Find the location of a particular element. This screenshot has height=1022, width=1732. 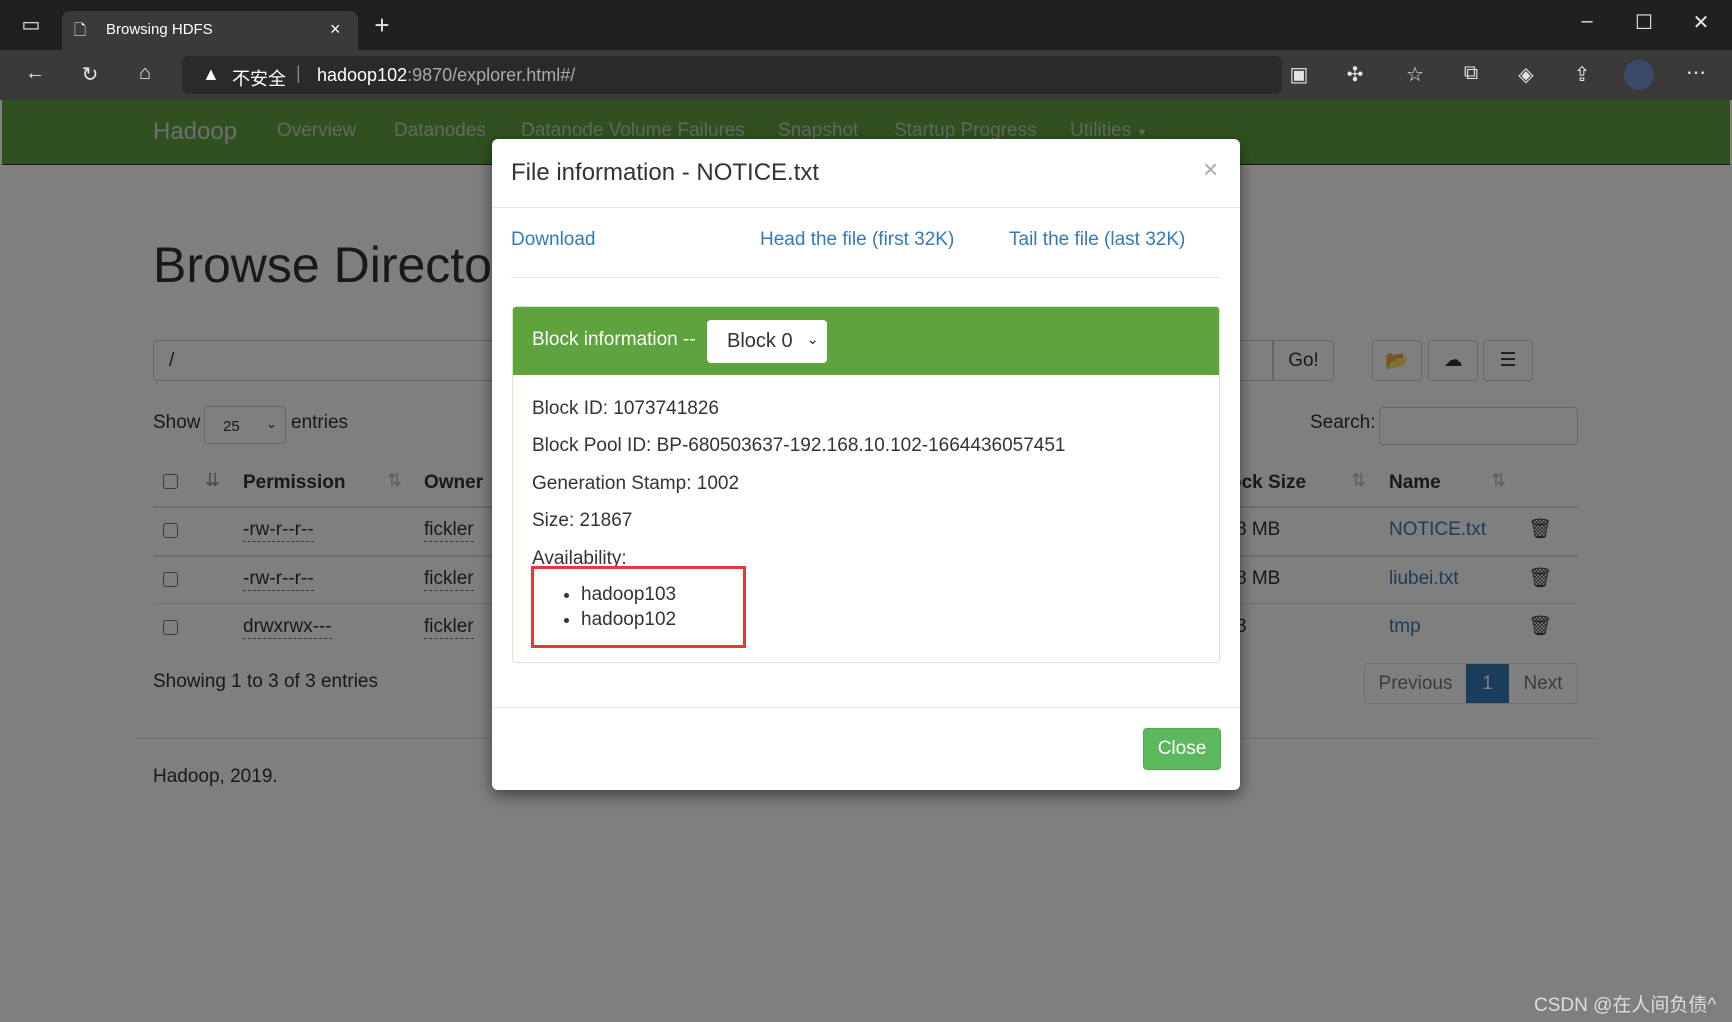

block-id: Block ID: 1073741826 is located at coordinates (625, 408).